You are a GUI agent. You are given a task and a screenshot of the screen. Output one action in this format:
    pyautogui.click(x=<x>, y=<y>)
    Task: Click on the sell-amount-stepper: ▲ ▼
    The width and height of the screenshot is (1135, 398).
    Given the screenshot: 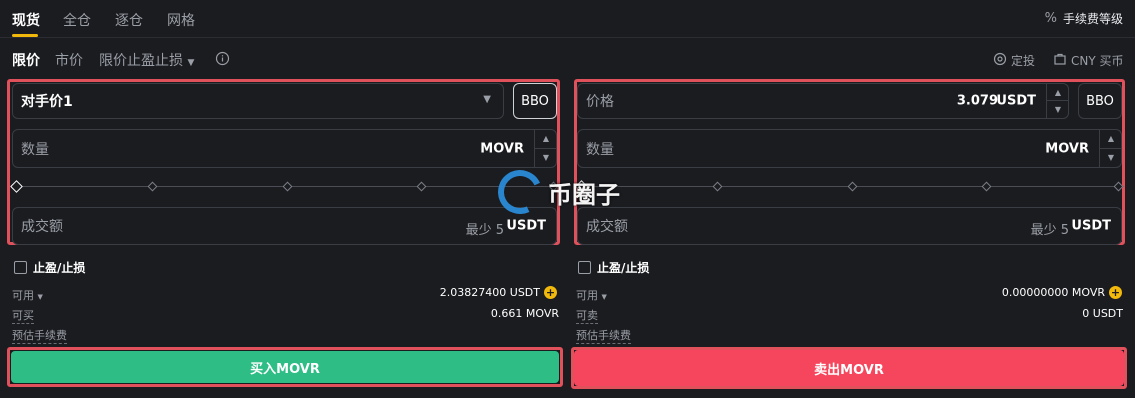 What is the action you would take?
    pyautogui.click(x=1110, y=149)
    